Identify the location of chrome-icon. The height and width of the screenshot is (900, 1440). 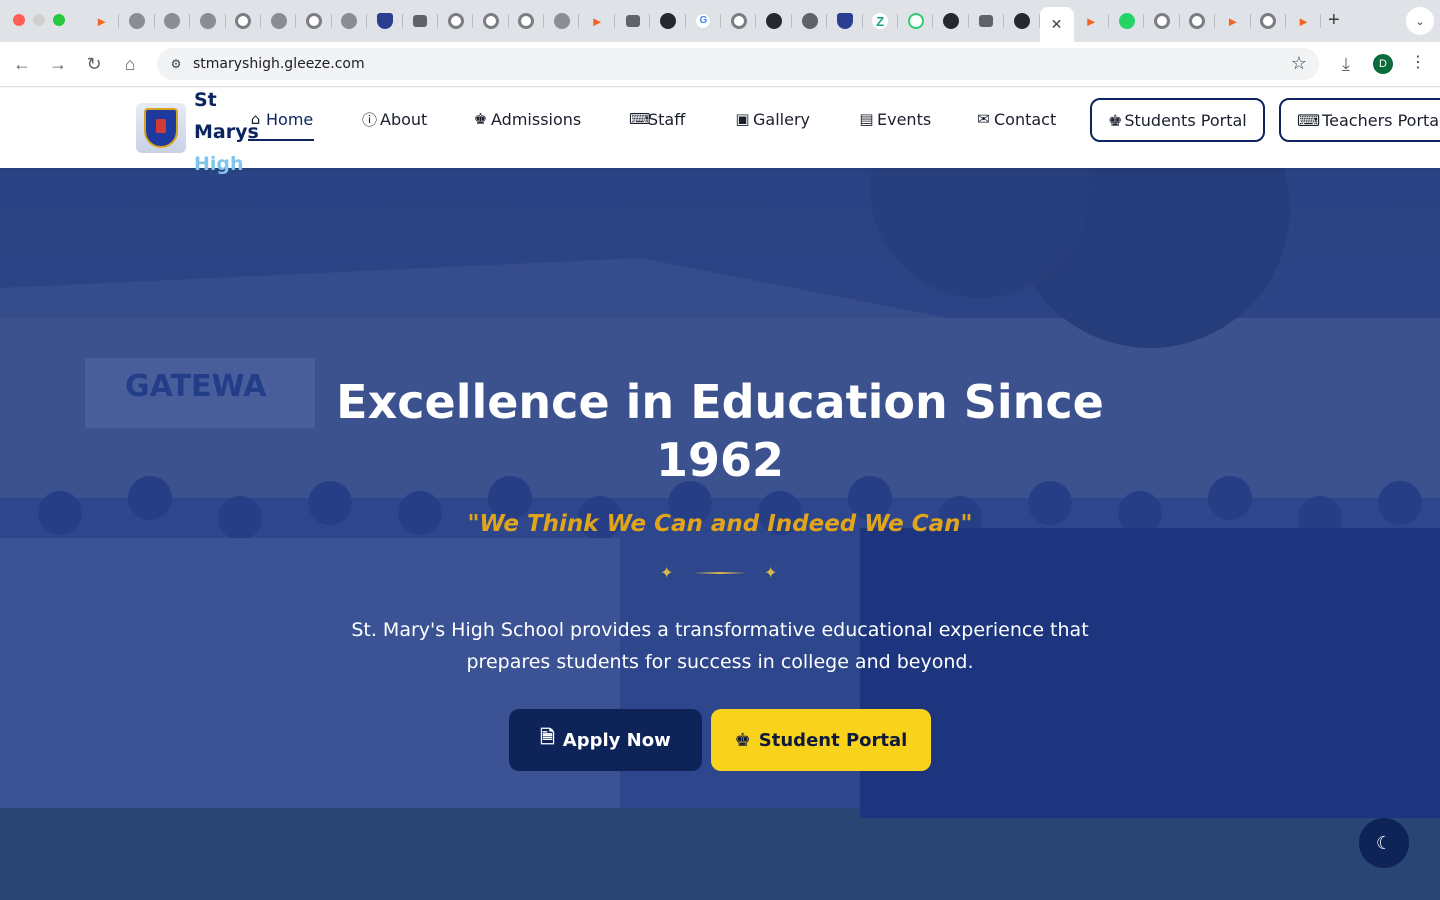
(809, 21).